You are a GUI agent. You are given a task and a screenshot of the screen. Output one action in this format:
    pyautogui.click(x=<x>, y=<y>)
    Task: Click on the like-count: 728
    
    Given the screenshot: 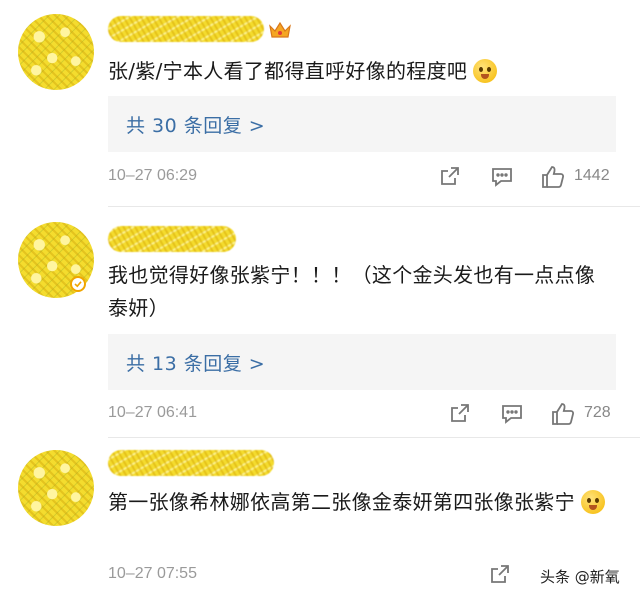 What is the action you would take?
    pyautogui.click(x=597, y=412)
    